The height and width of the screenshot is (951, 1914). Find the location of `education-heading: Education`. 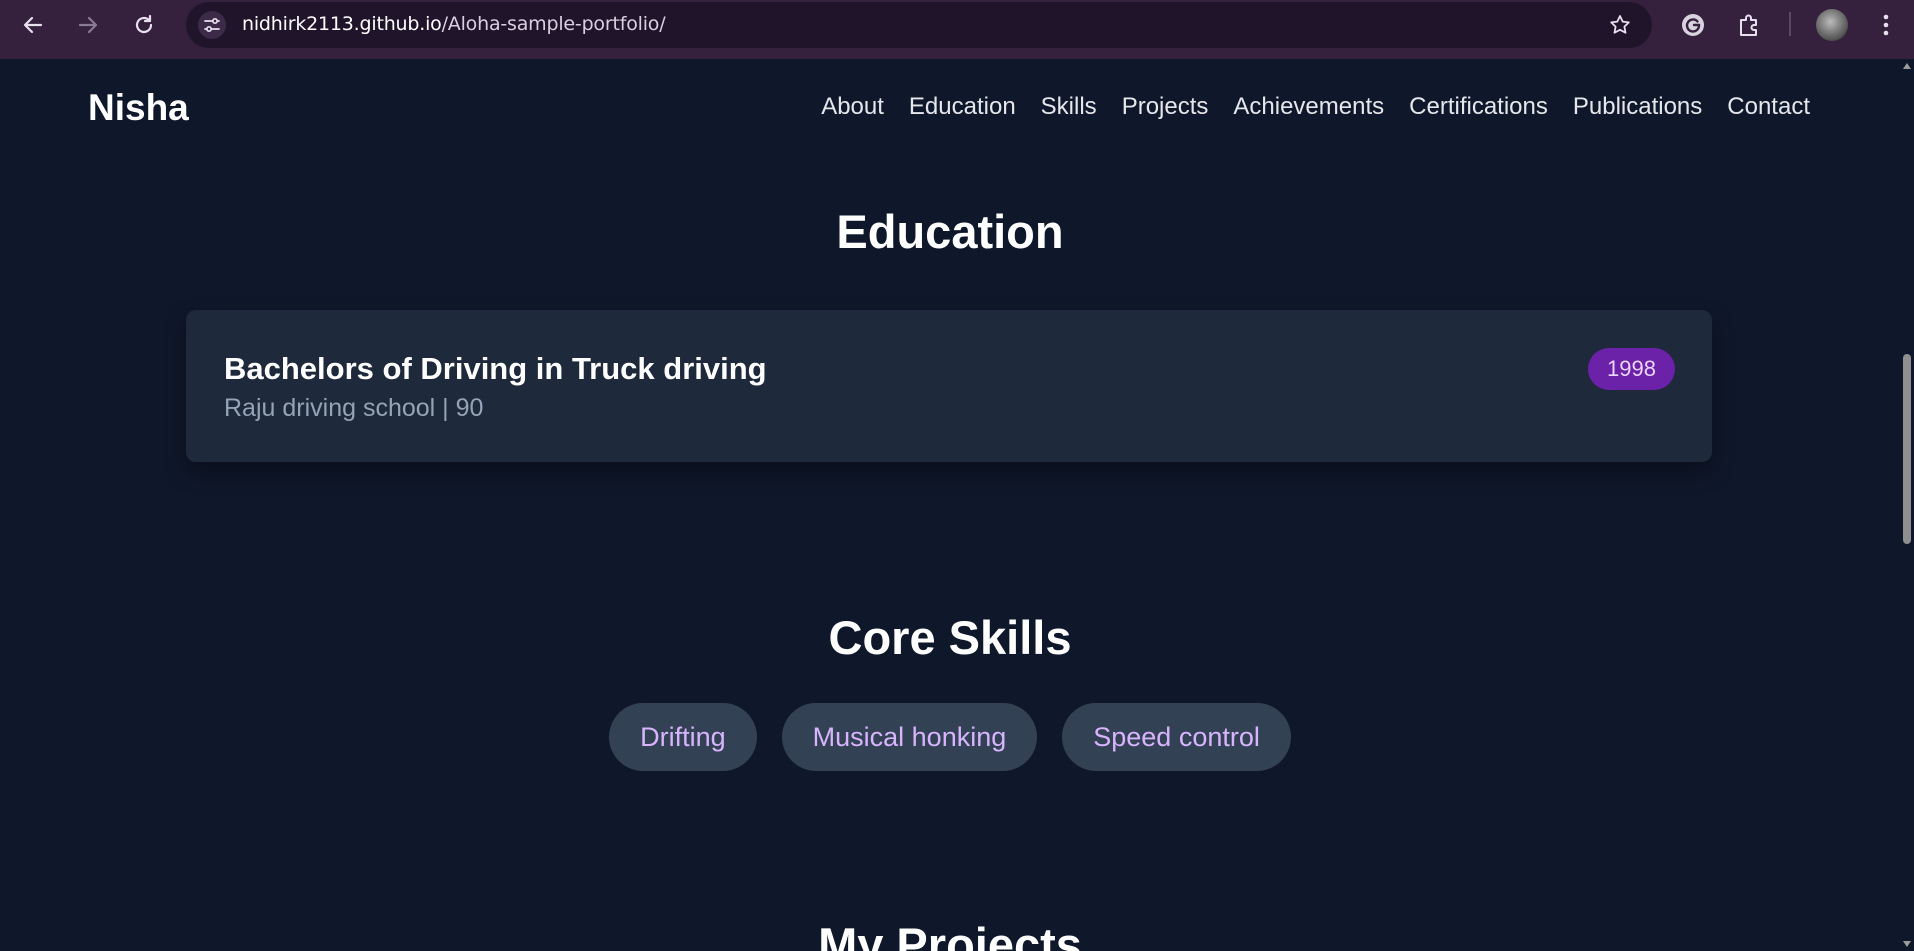

education-heading: Education is located at coordinates (950, 231).